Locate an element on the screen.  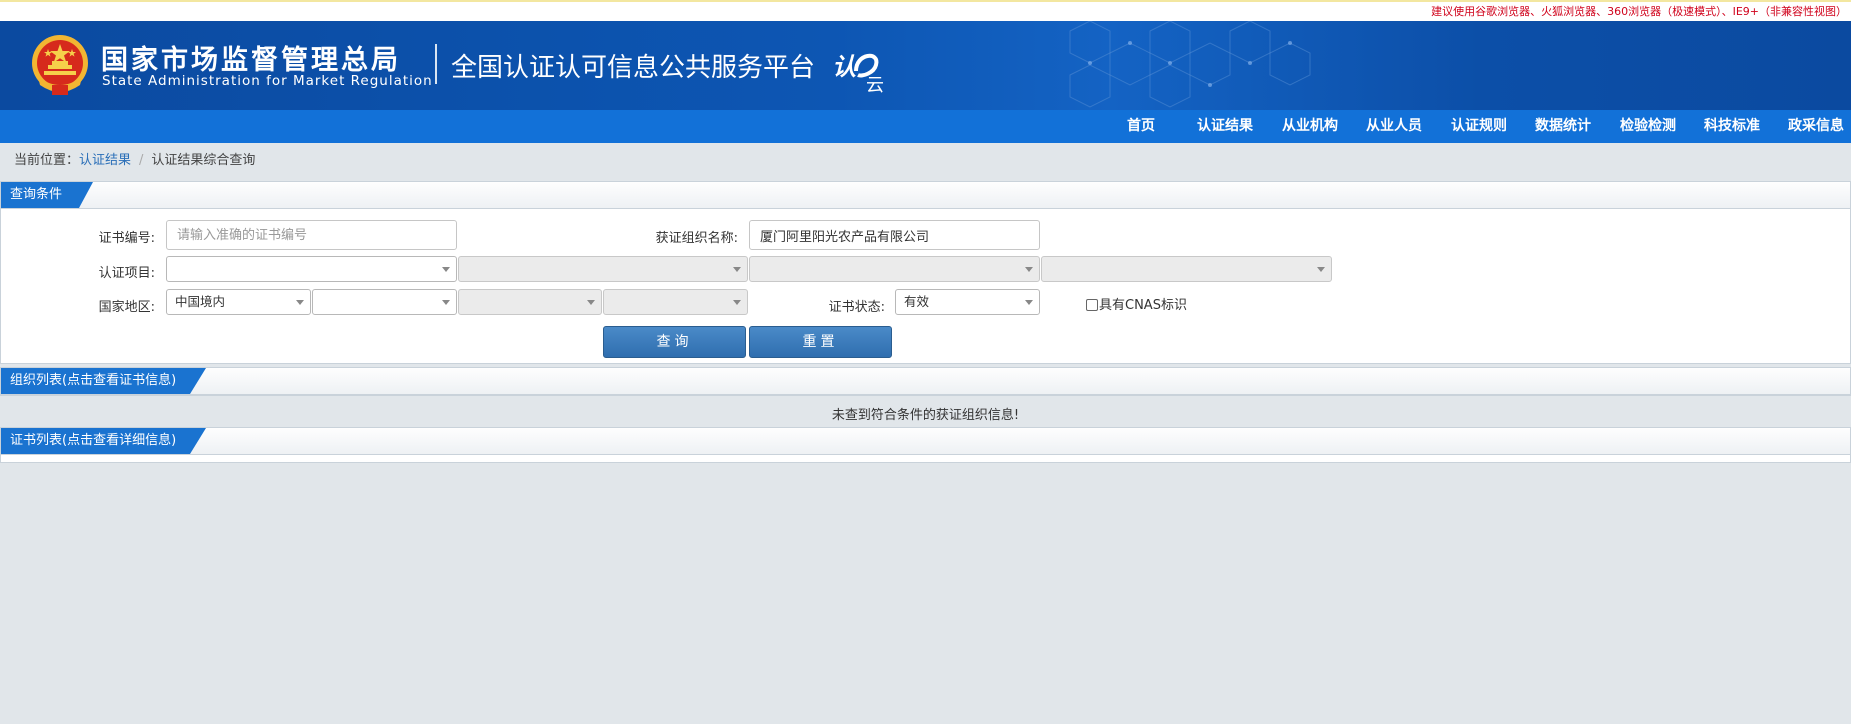
org-list-panel-header: 组织列表(点击查看证书信息) is located at coordinates (925, 381).